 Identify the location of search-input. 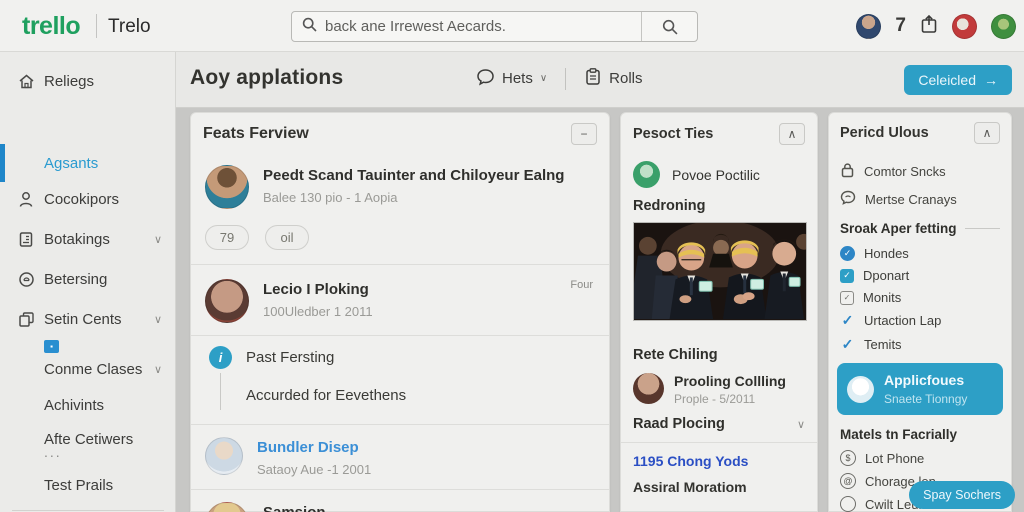
(483, 26).